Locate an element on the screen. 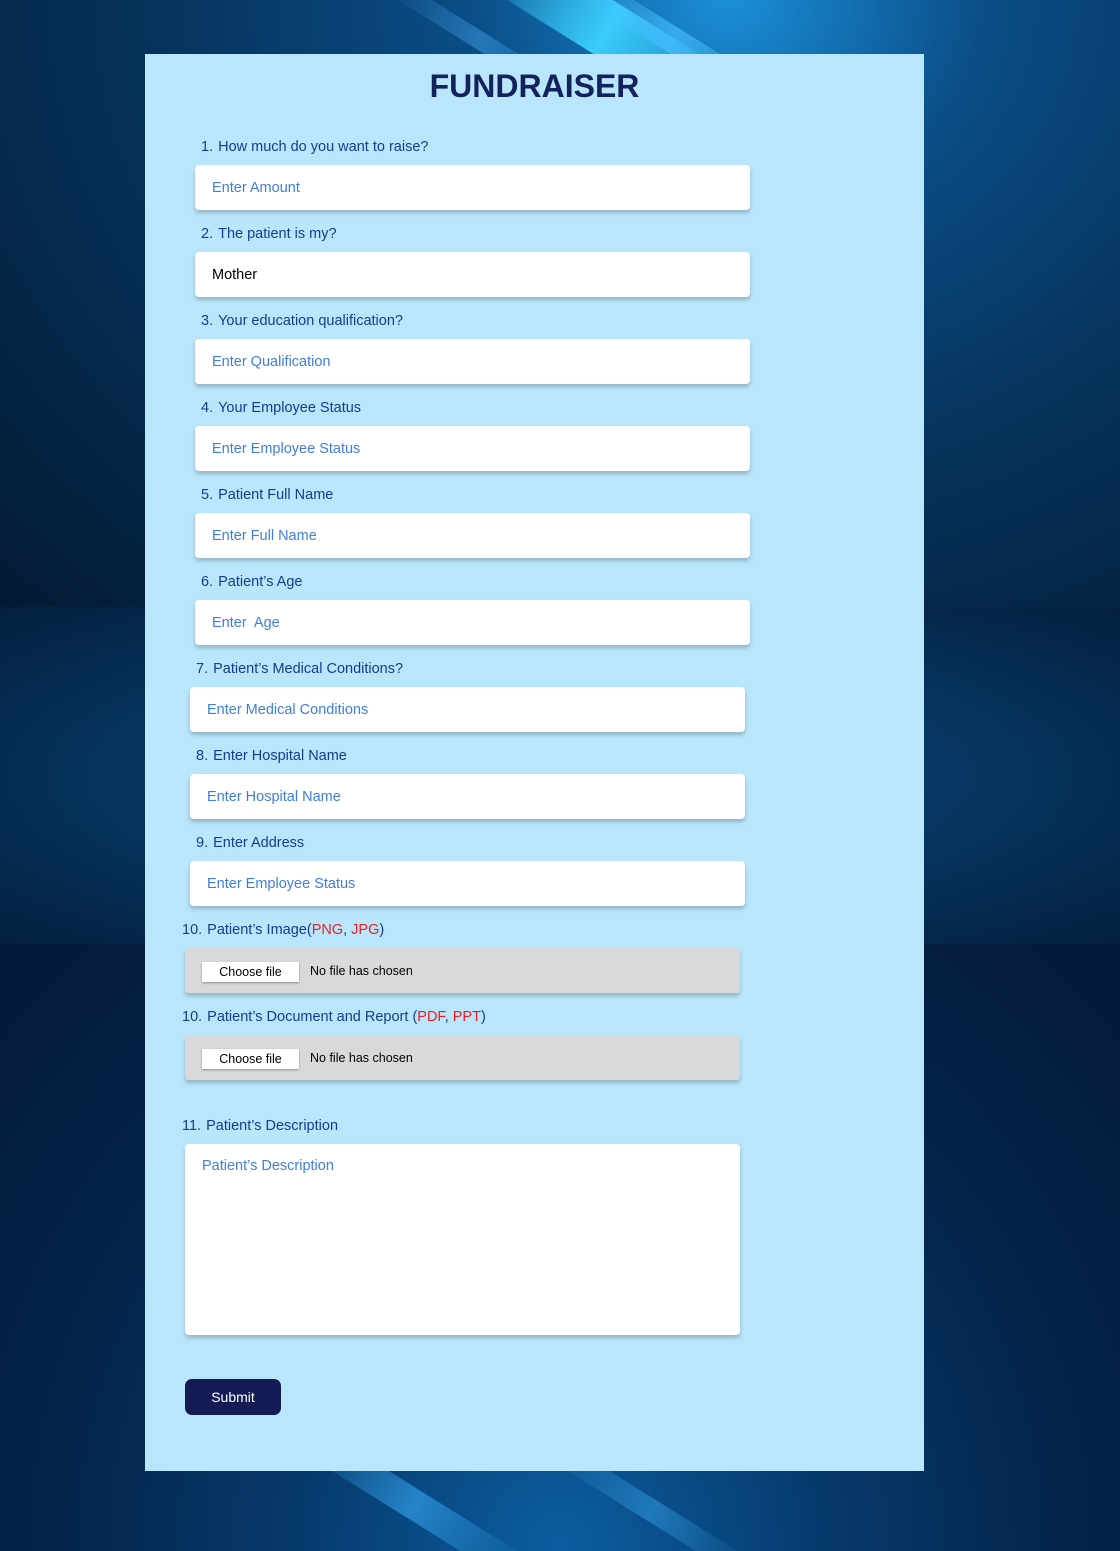 The image size is (1120, 1551). question-full-name-label: 5. Patient Full Name is located at coordinates (267, 495).